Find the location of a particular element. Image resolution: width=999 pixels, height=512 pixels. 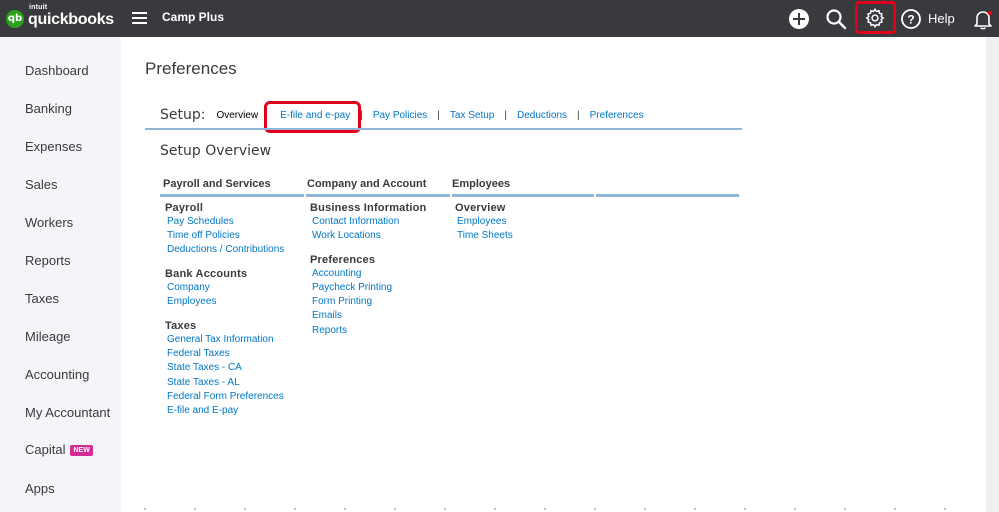

tab-tax-setup: Tax Setup is located at coordinates (472, 115).